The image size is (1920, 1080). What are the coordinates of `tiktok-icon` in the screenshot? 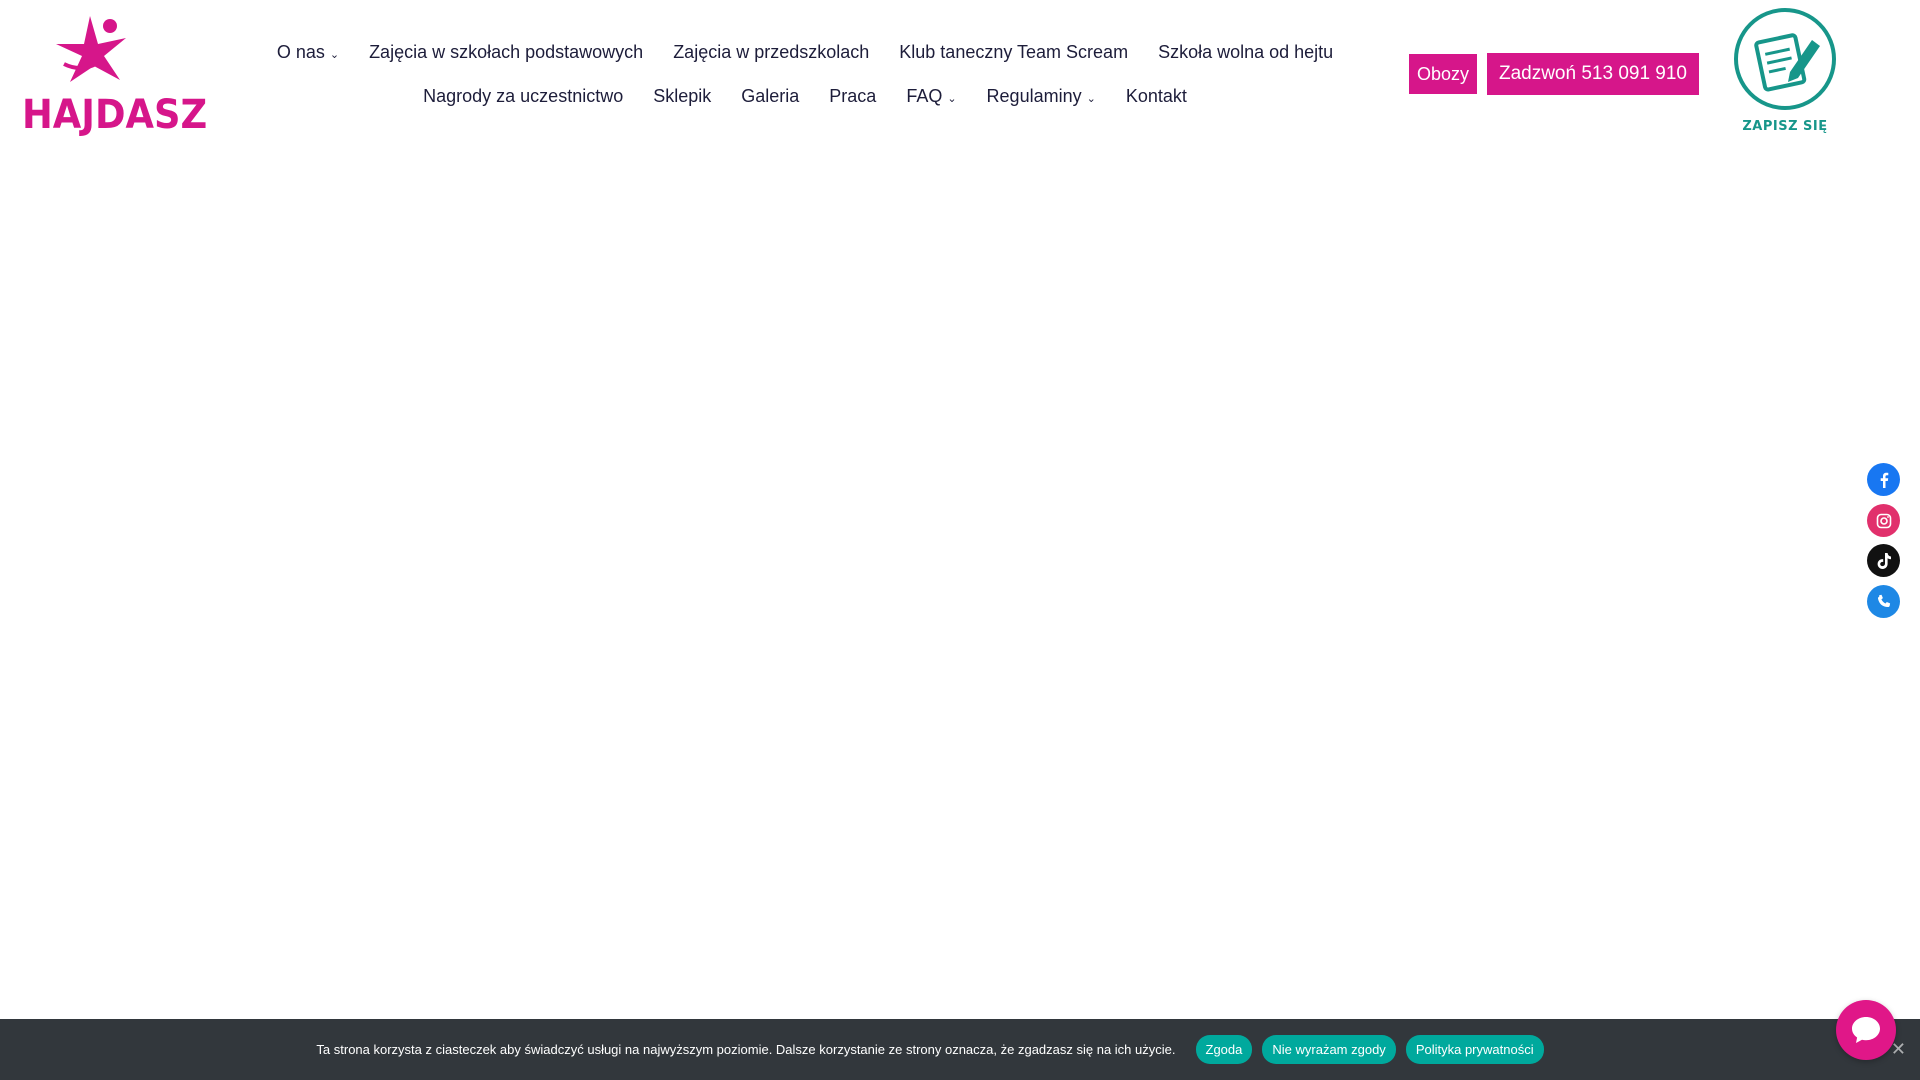 It's located at (1884, 560).